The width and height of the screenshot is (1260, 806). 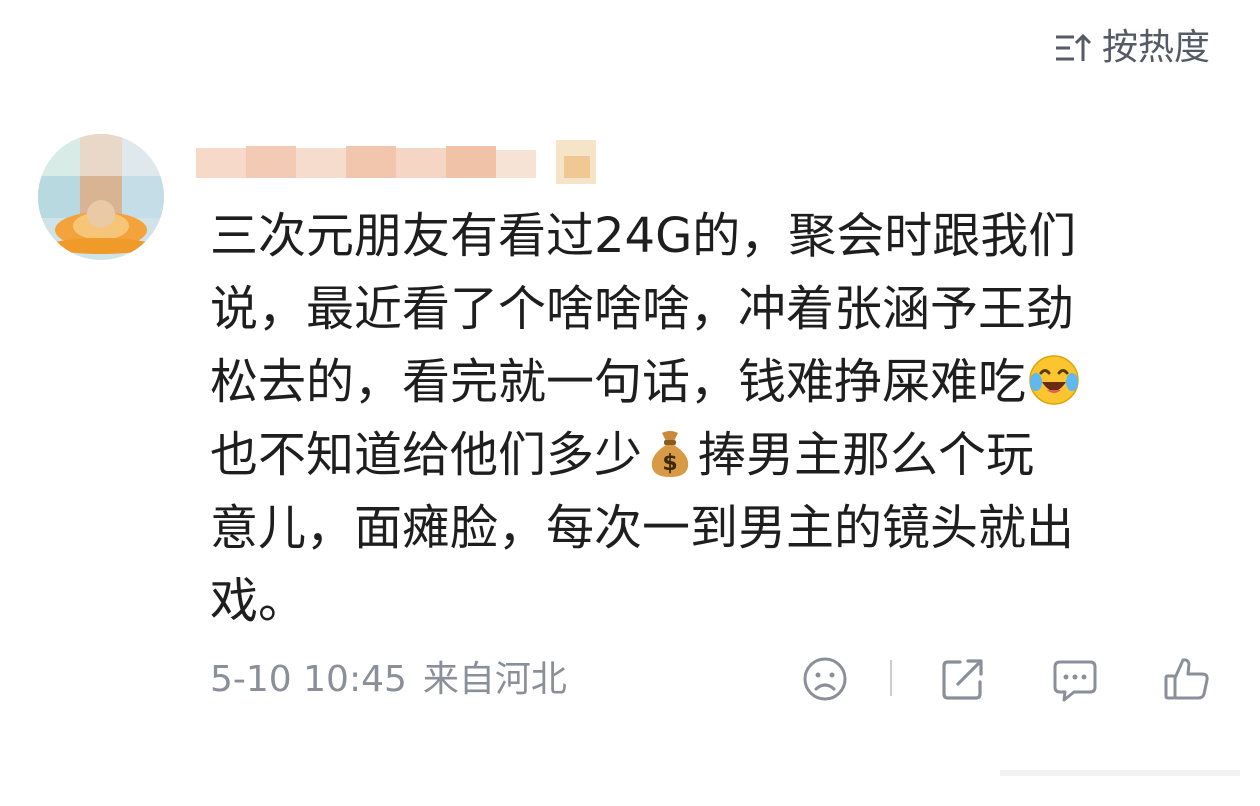 I want to click on money-bag-emoji: $, so click(x=670, y=453).